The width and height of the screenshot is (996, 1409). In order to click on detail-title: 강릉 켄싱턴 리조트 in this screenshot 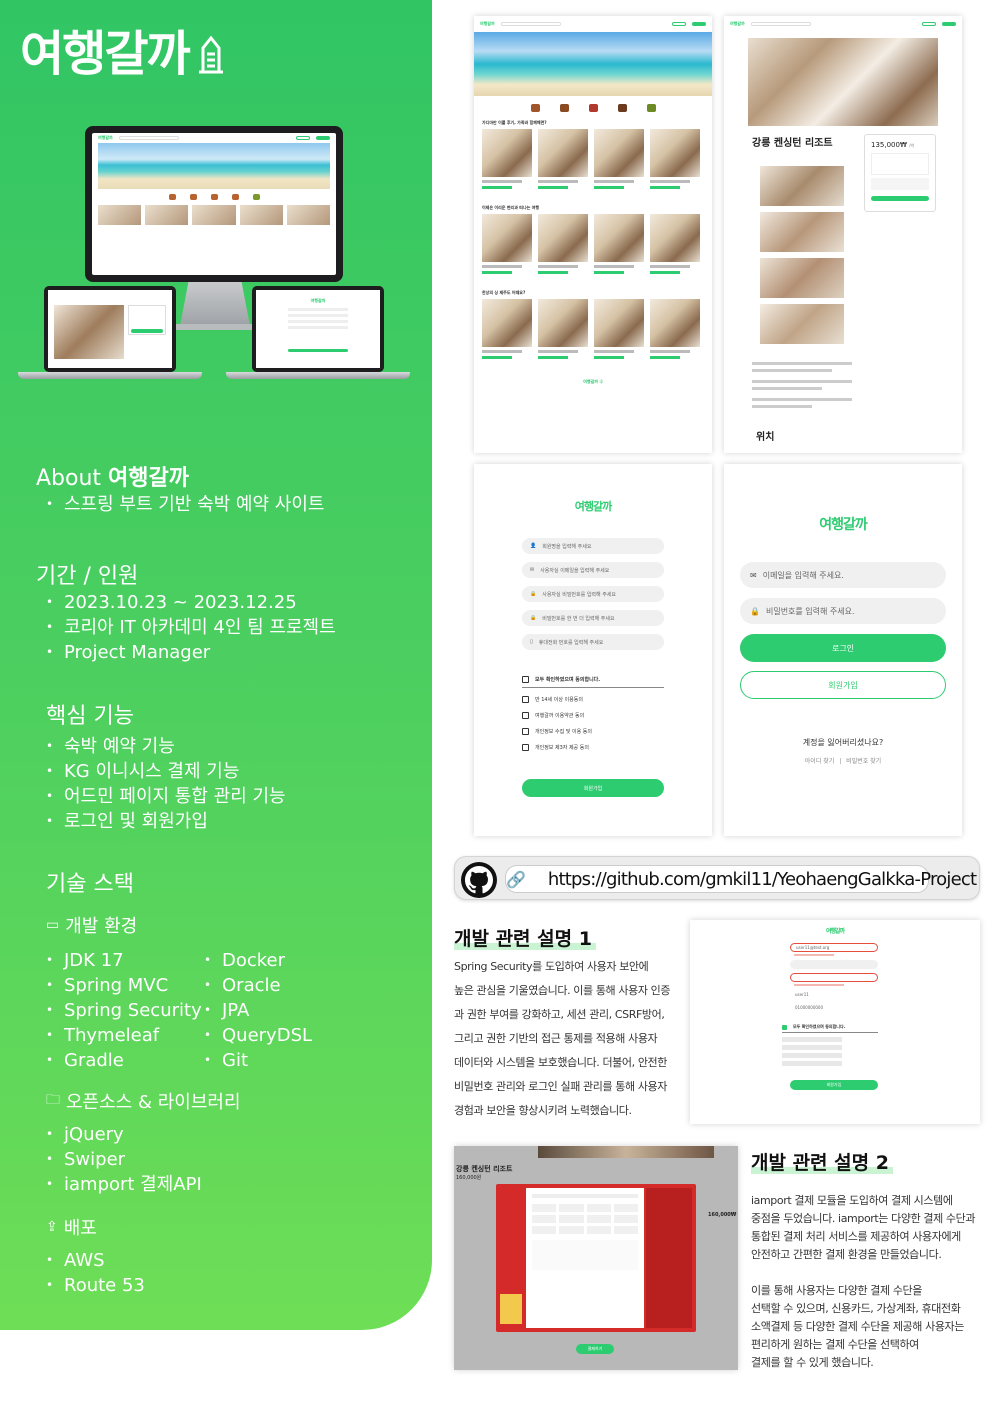, I will do `click(792, 143)`.